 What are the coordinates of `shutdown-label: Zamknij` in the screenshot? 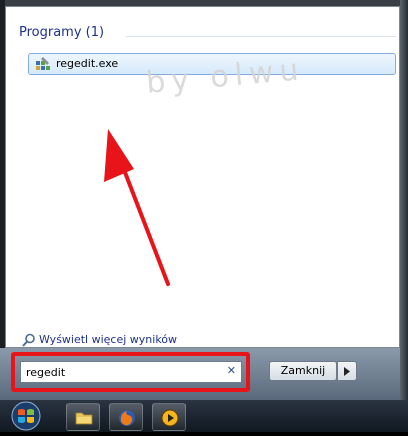 It's located at (303, 370).